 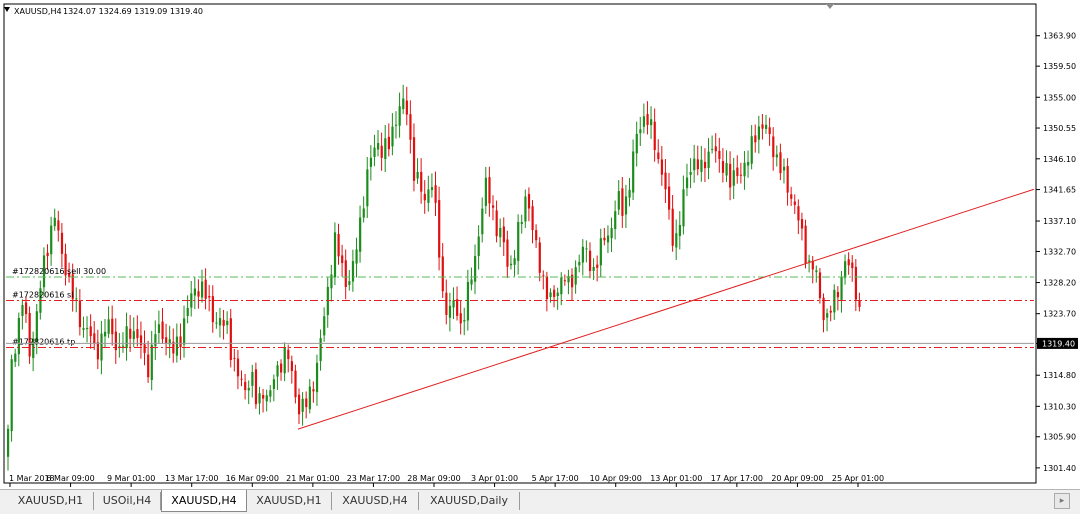 I want to click on price-tick-label: 1305.90, so click(x=1059, y=437).